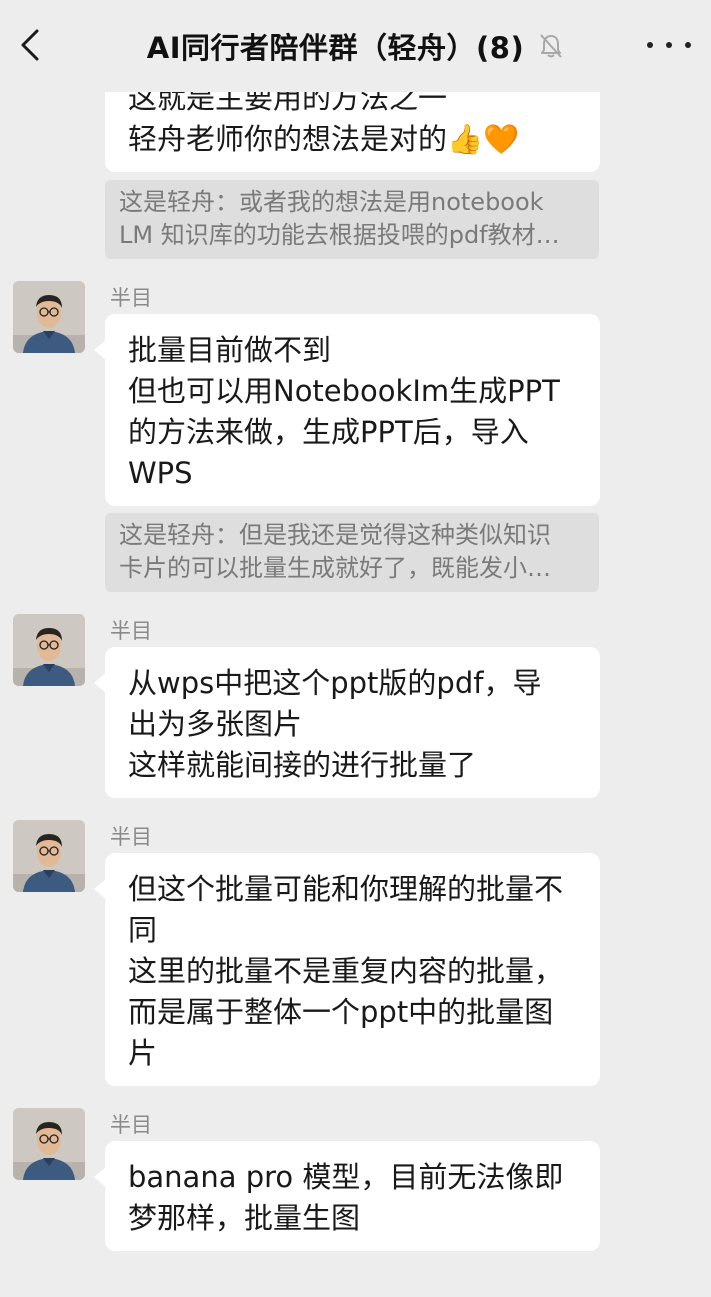  Describe the element at coordinates (551, 46) in the screenshot. I see `bell-off-icon` at that location.